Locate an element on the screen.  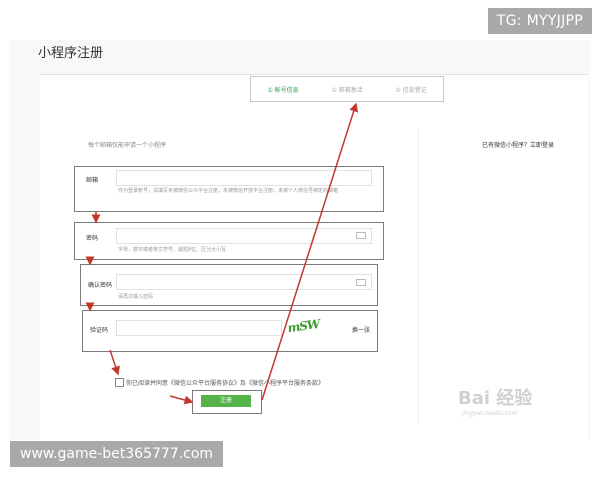
arrow-submit-to-steps is located at coordinates (310, 251).